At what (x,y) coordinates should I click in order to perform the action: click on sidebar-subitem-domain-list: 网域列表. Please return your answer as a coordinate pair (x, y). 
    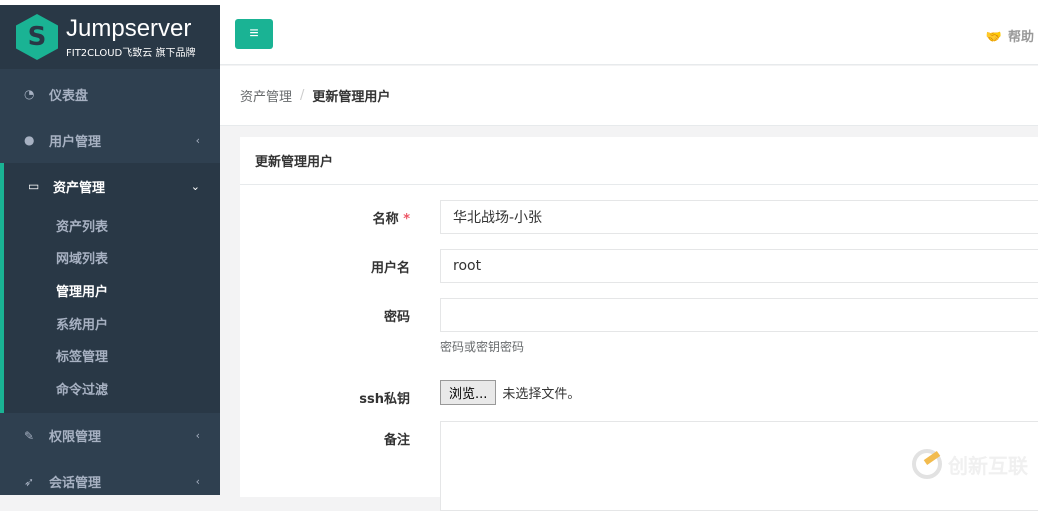
    Looking at the image, I should click on (112, 258).